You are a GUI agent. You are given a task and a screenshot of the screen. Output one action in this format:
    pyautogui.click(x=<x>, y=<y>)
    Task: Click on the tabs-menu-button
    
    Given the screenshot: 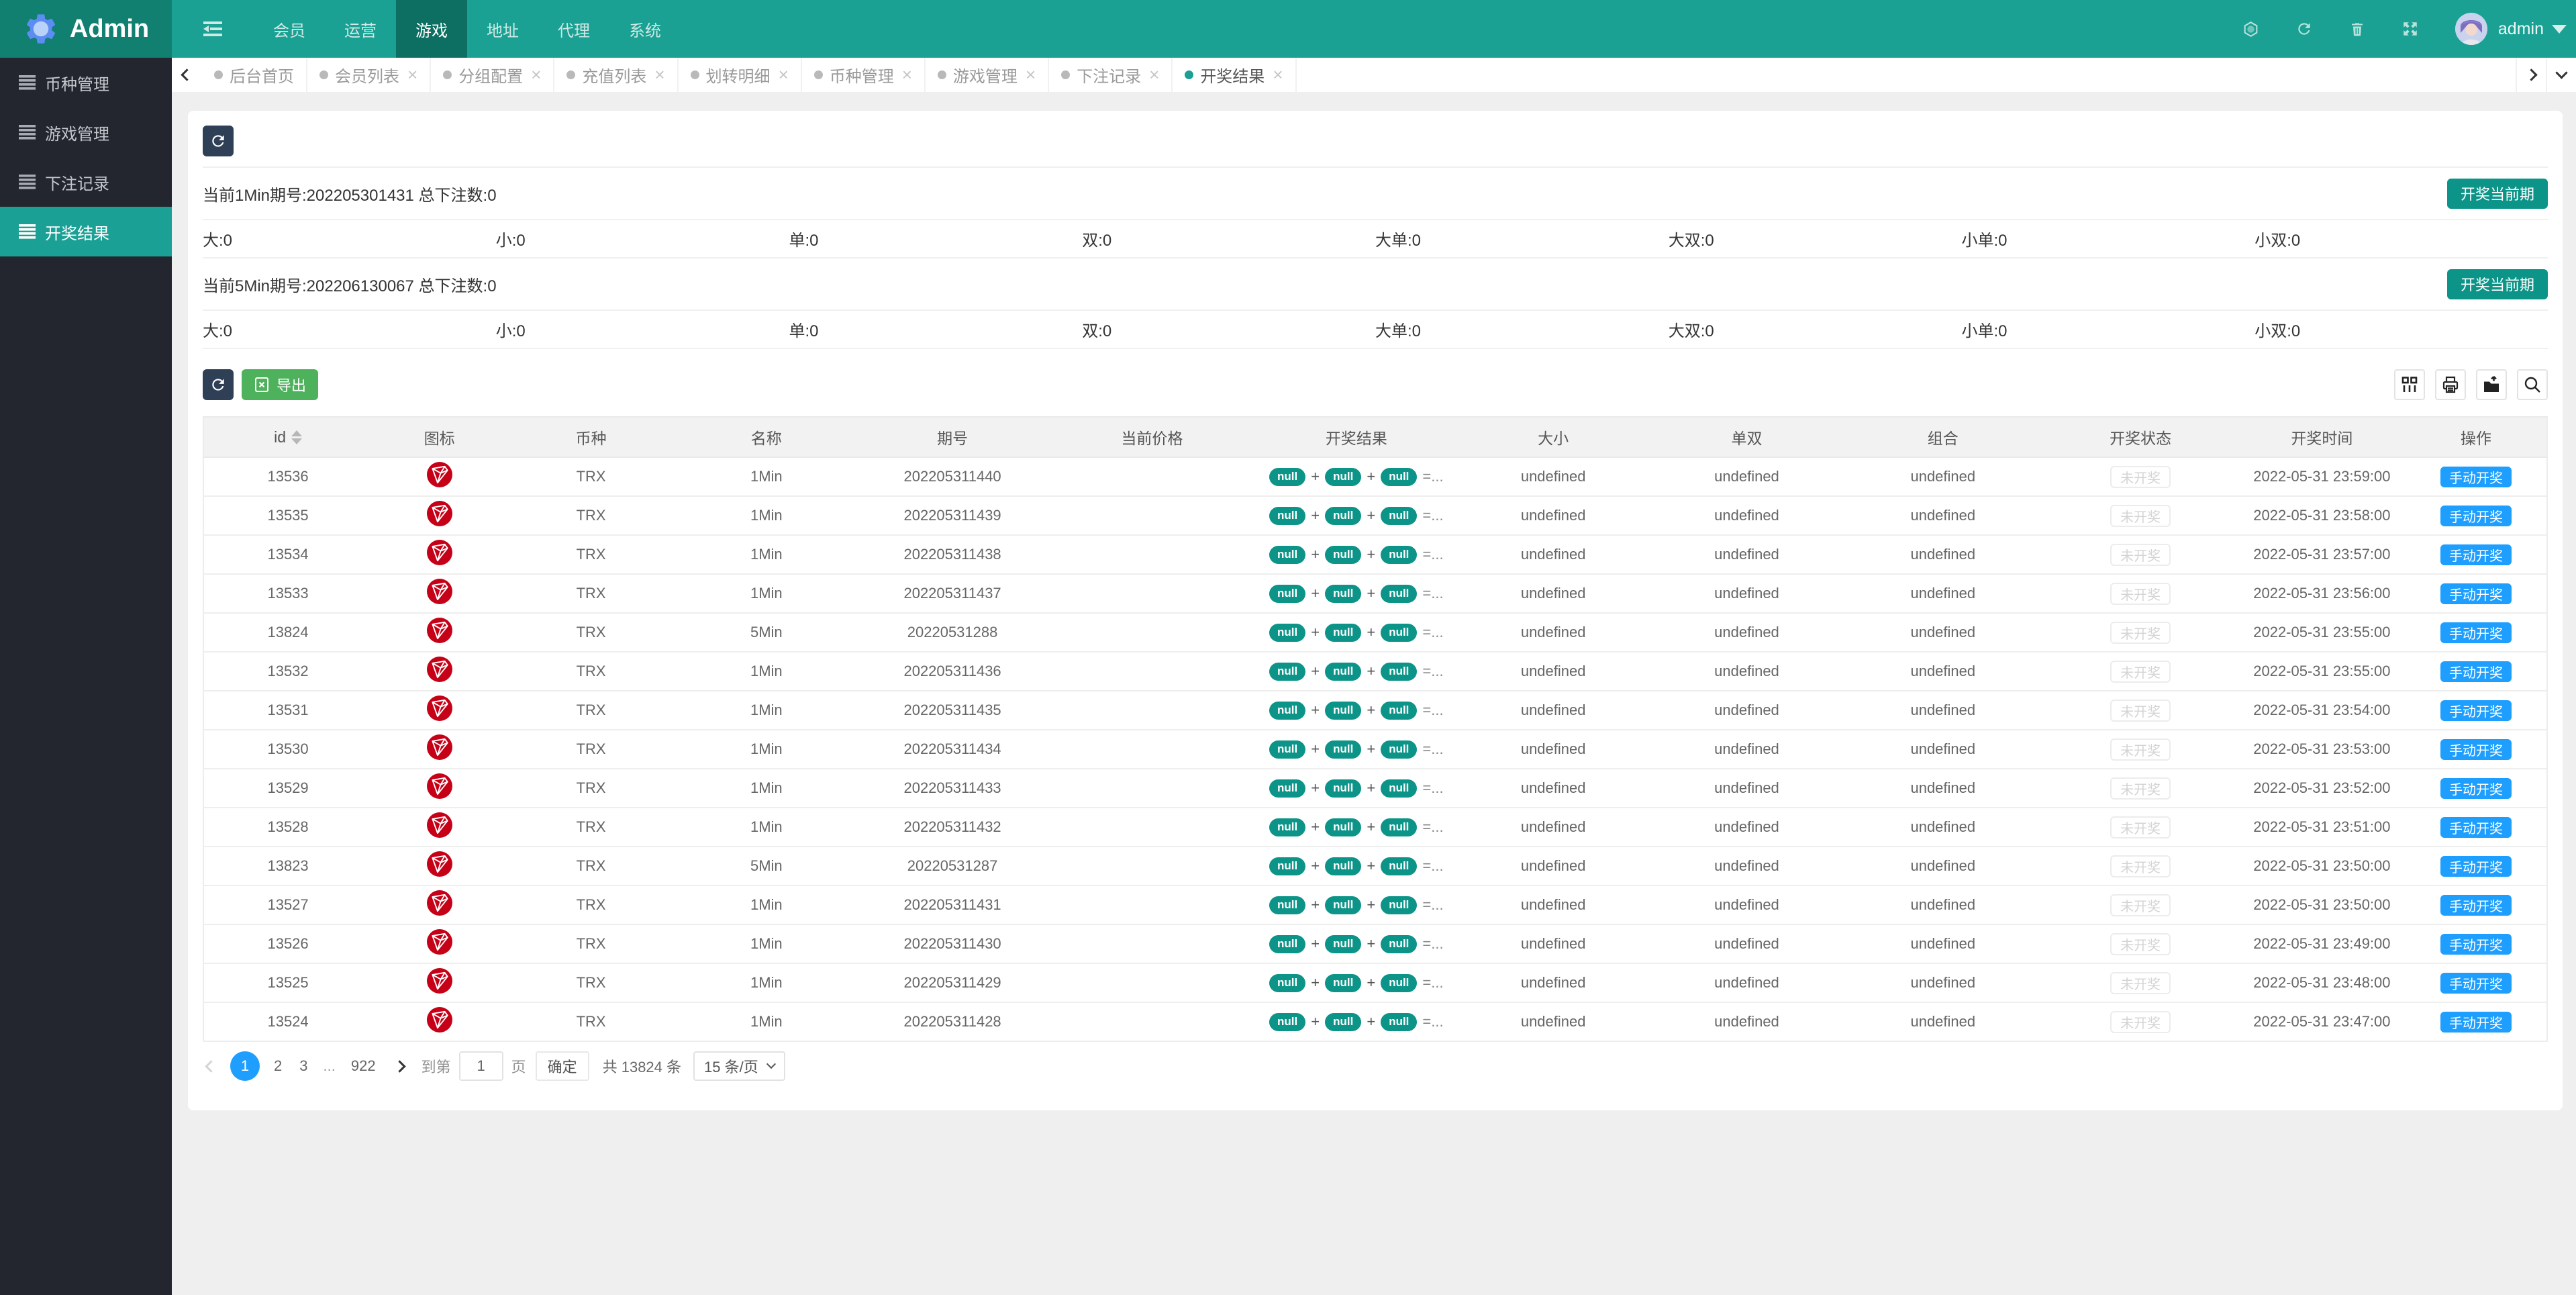 What is the action you would take?
    pyautogui.click(x=2561, y=75)
    